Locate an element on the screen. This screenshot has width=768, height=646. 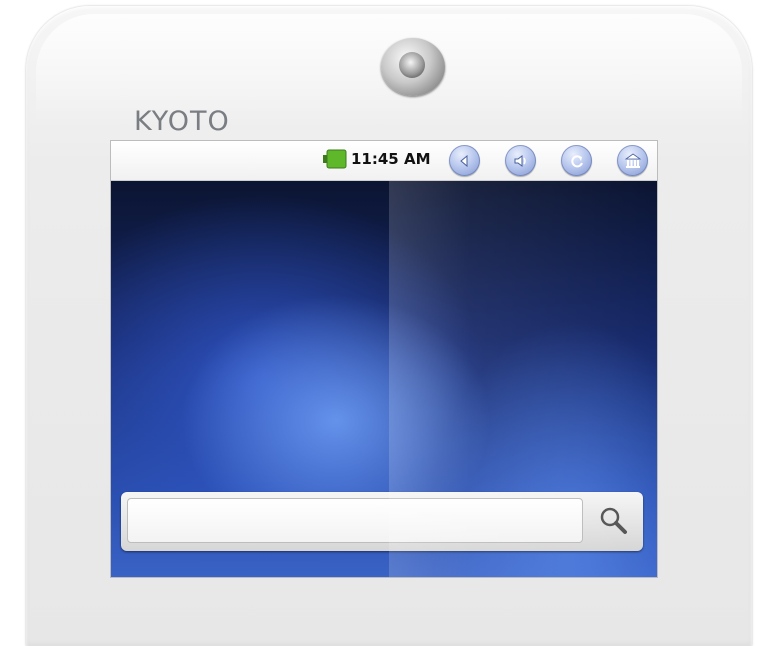
refresh-icon is located at coordinates (576, 160).